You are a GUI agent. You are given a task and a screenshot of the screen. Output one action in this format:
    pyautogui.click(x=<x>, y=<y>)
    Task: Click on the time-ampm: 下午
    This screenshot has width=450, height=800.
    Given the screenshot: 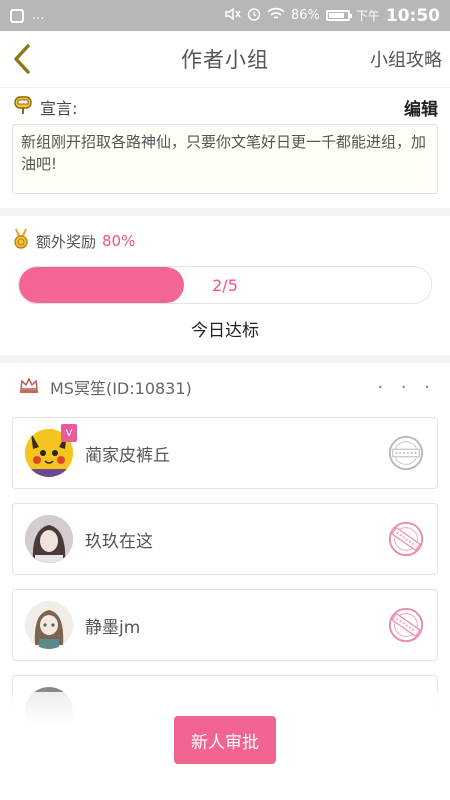 What is the action you would take?
    pyautogui.click(x=367, y=16)
    